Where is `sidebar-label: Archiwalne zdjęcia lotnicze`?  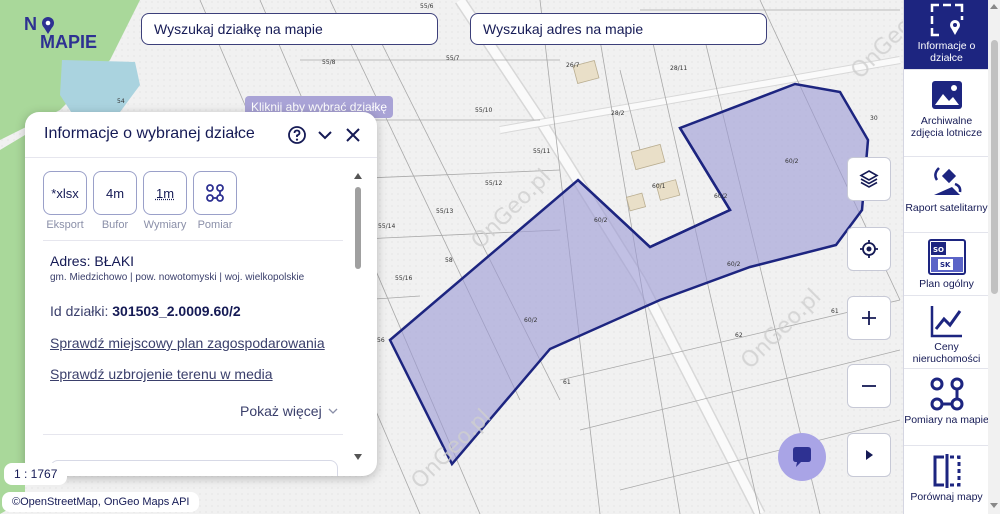
sidebar-label: Archiwalne zdjęcia lotnicze is located at coordinates (946, 127).